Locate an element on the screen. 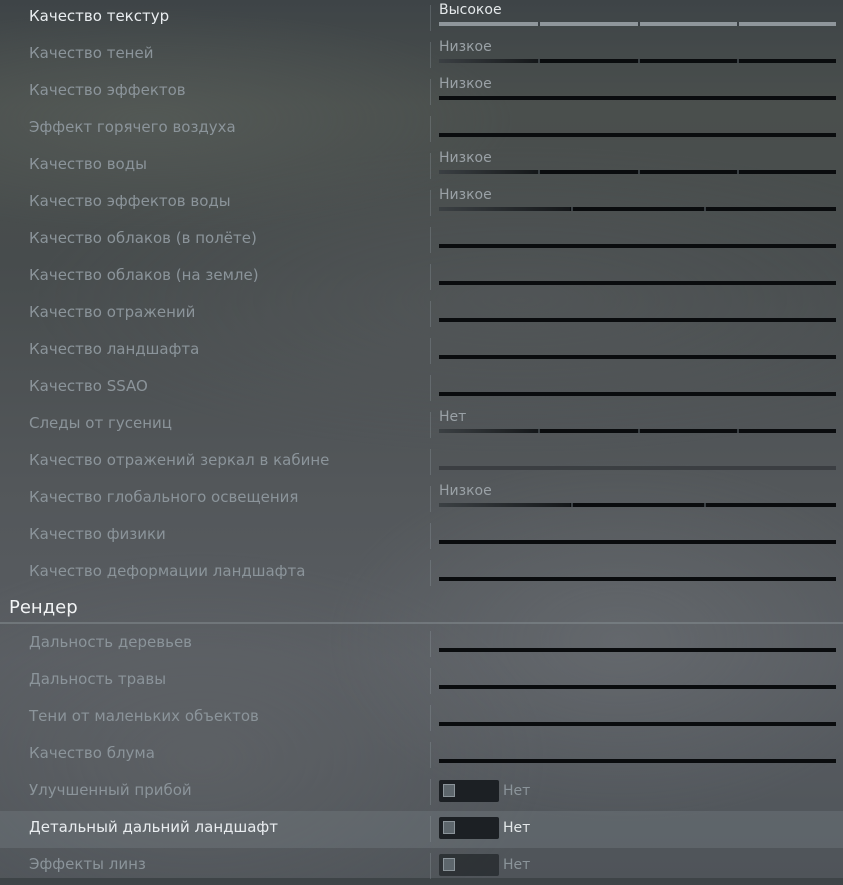  setting-label: Дальность деревьев is located at coordinates (111, 642).